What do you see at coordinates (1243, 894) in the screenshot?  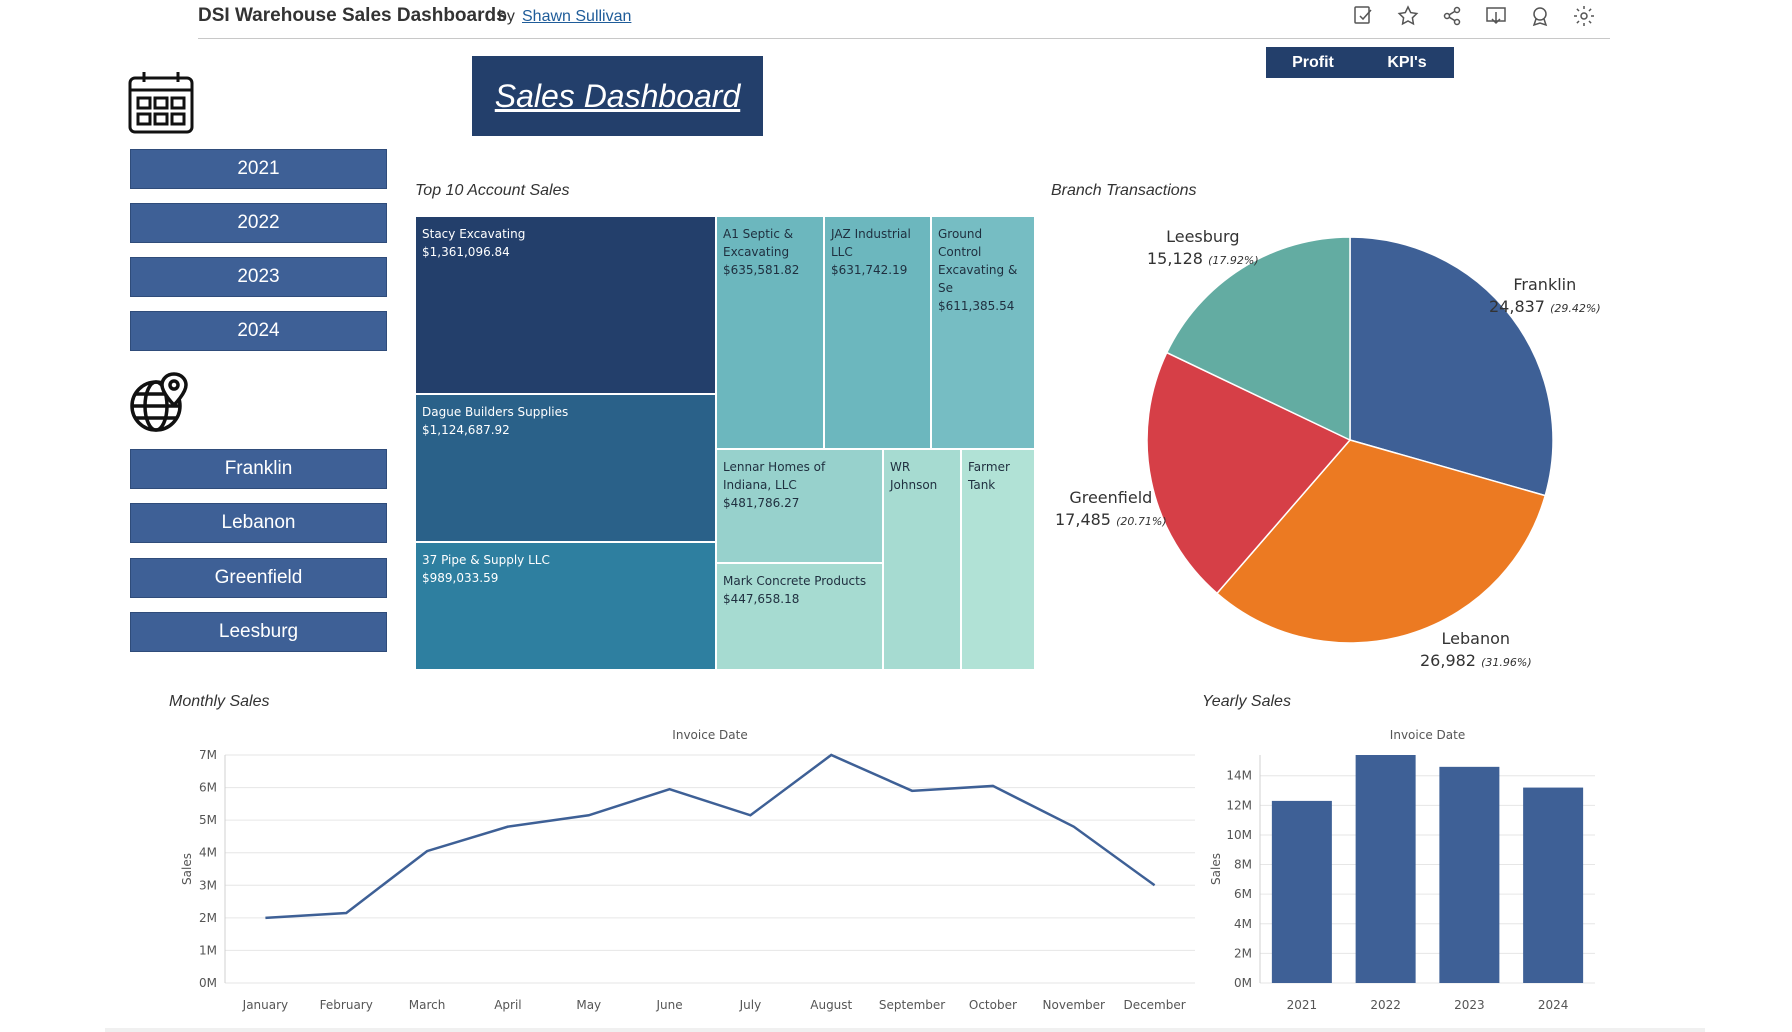 I see `y-tick-label: 6M` at bounding box center [1243, 894].